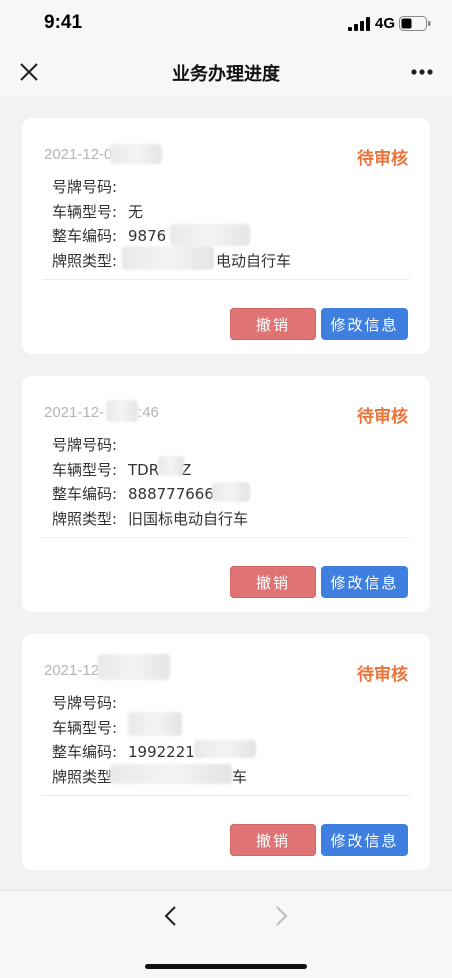 Image resolution: width=452 pixels, height=978 pixels. I want to click on vehicle-code-row: 整车编码: 19922218, so click(128, 751).